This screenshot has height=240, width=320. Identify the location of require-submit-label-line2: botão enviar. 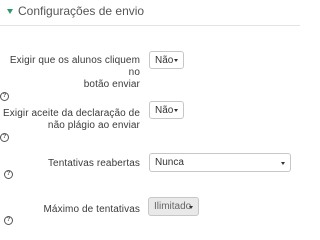
(111, 84).